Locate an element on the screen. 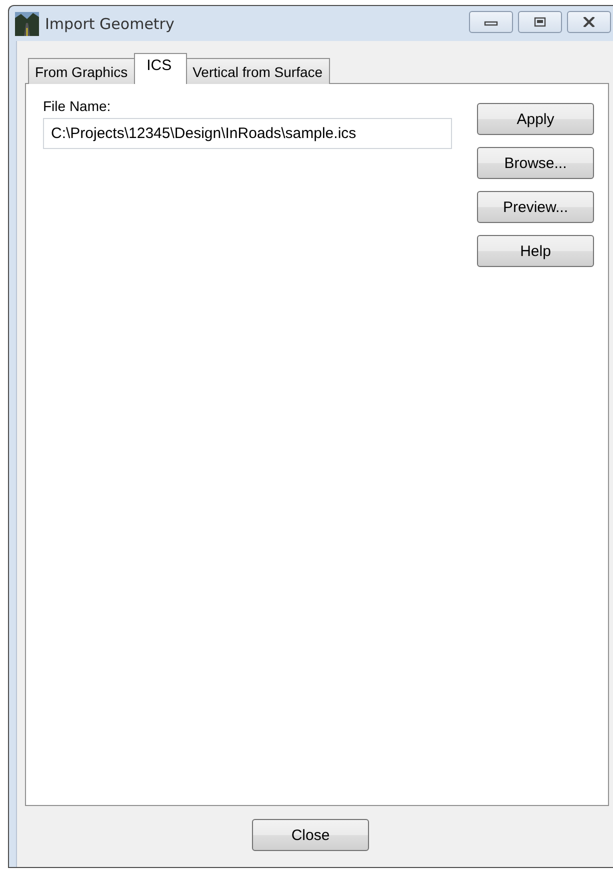 The image size is (613, 871). maximize-icon is located at coordinates (540, 21).